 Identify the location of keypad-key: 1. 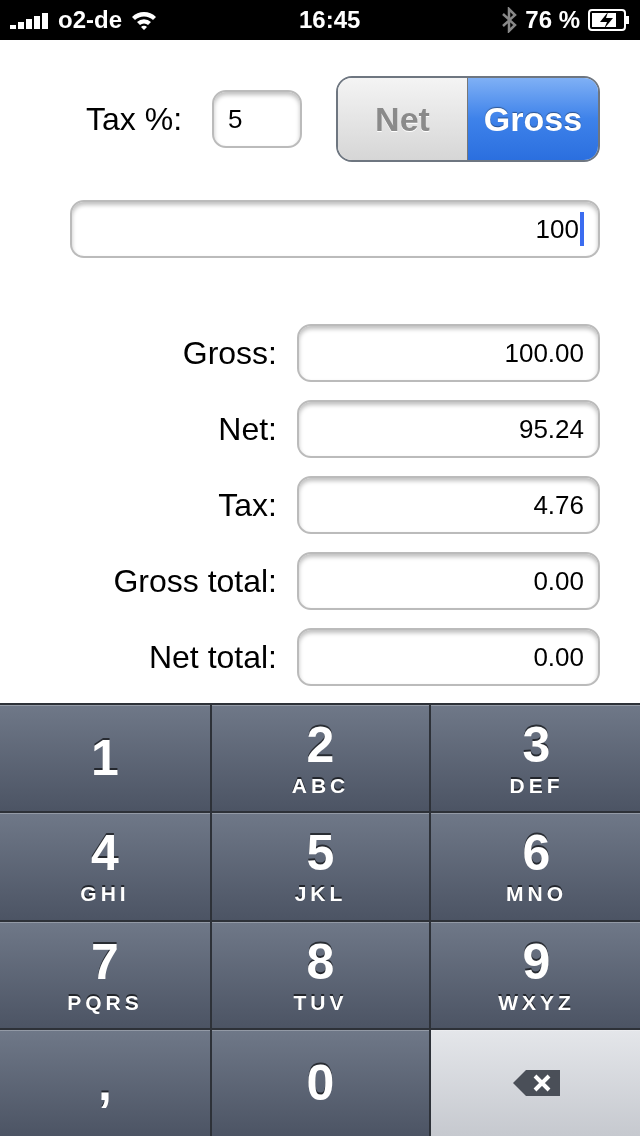
(105, 758).